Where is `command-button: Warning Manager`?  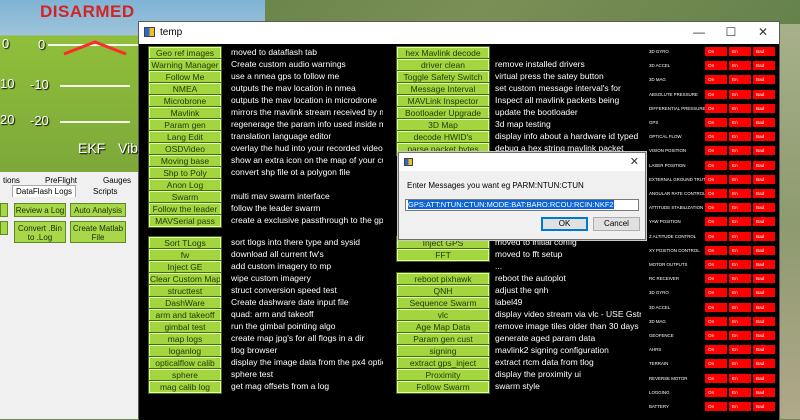
command-button: Warning Manager is located at coordinates (185, 65).